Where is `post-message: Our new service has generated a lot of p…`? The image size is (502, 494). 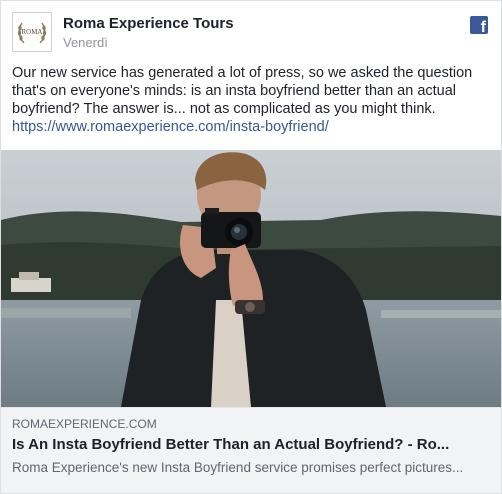 post-message: Our new service has generated a lot of p… is located at coordinates (252, 100).